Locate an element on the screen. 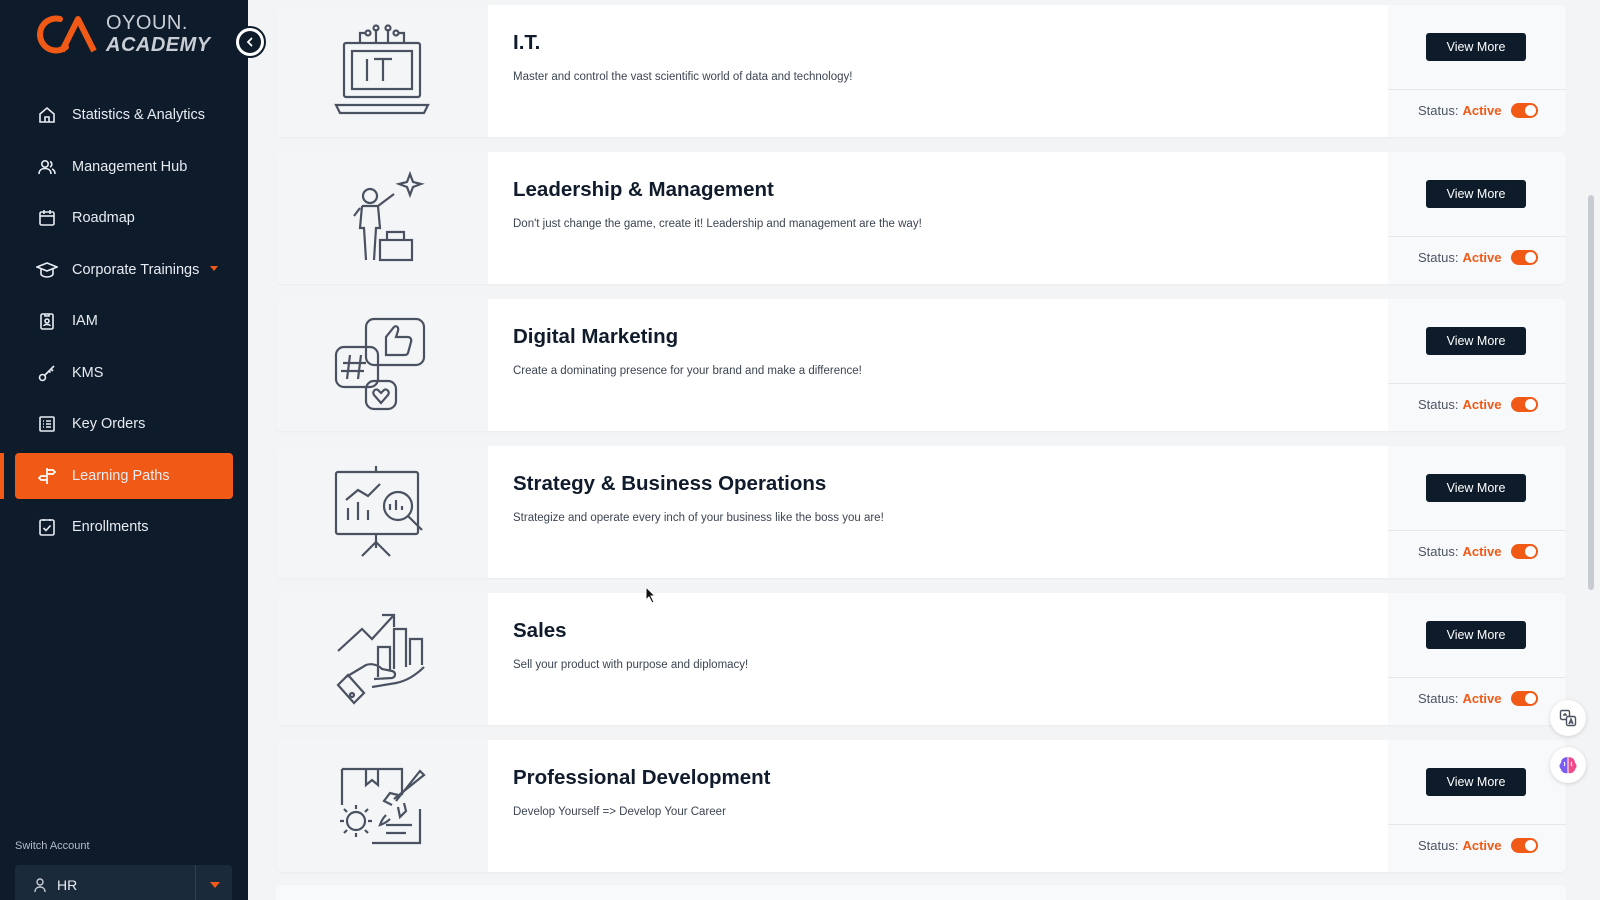 The height and width of the screenshot is (900, 1600). brand-line2: ACADEMY is located at coordinates (158, 45).